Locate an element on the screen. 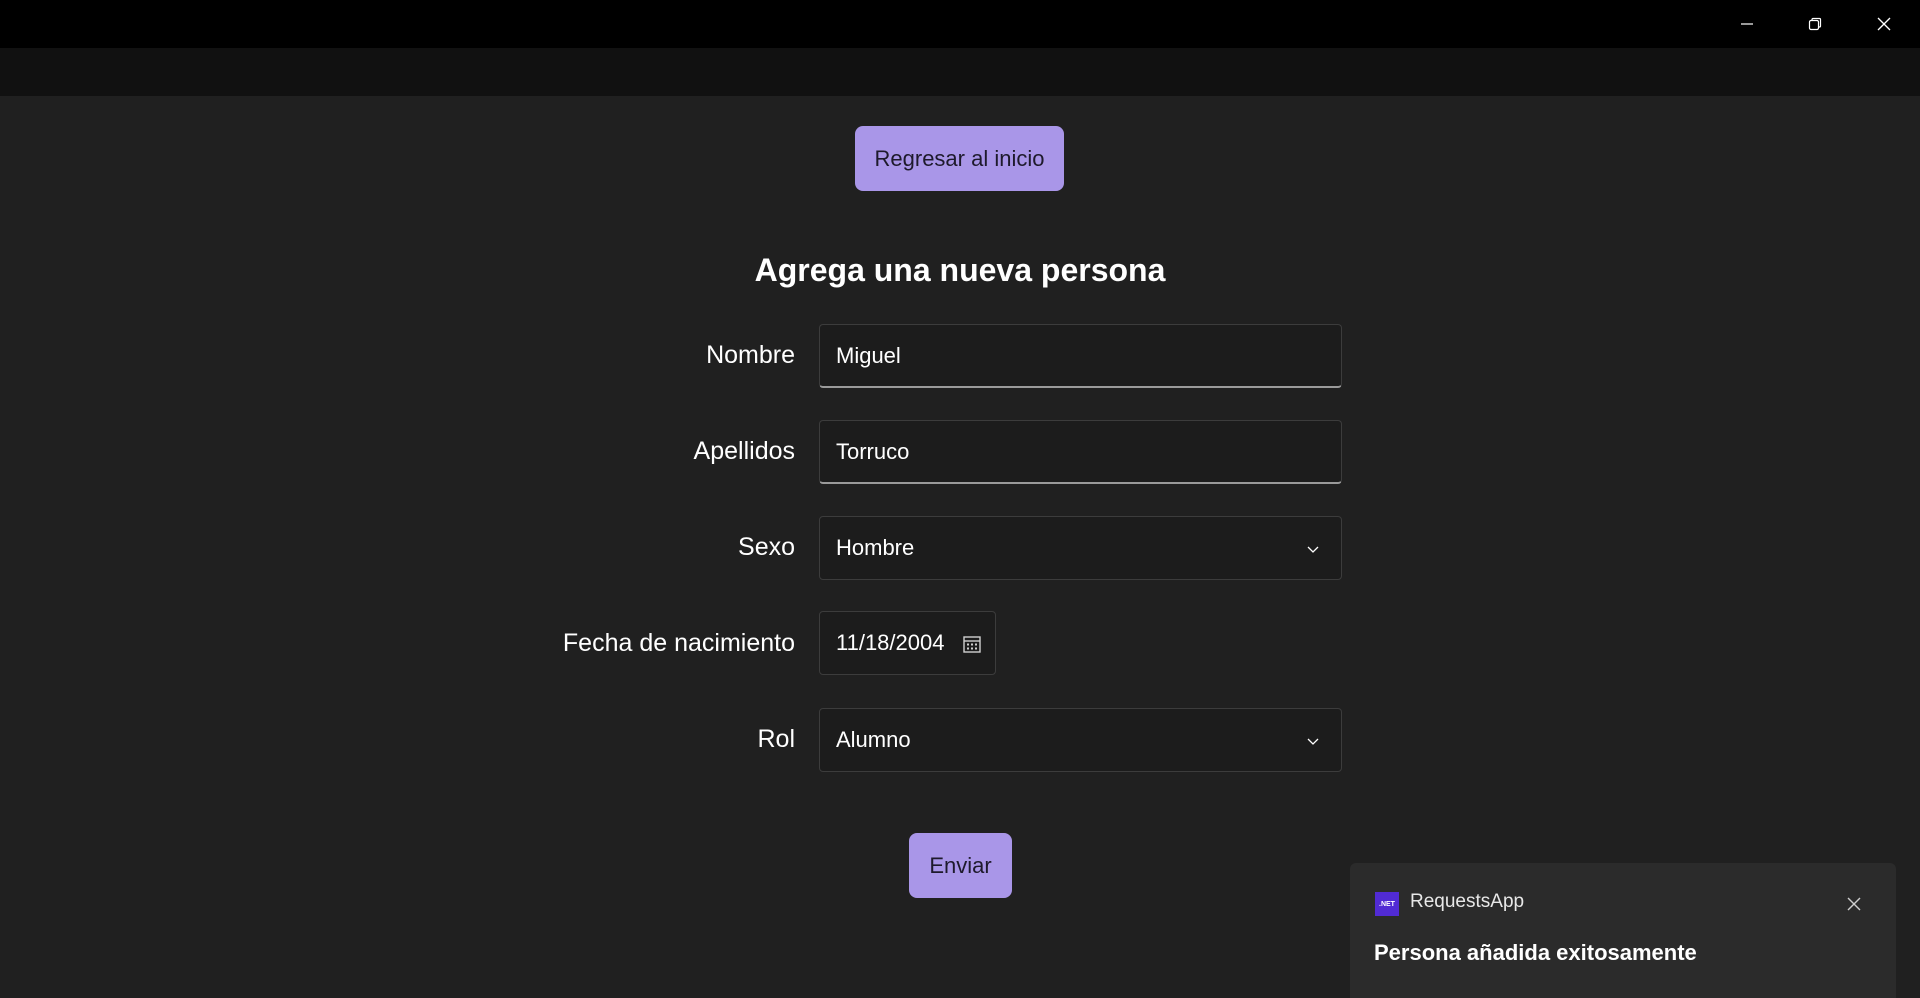 Image resolution: width=1920 pixels, height=998 pixels. close-window-button is located at coordinates (1884, 24).